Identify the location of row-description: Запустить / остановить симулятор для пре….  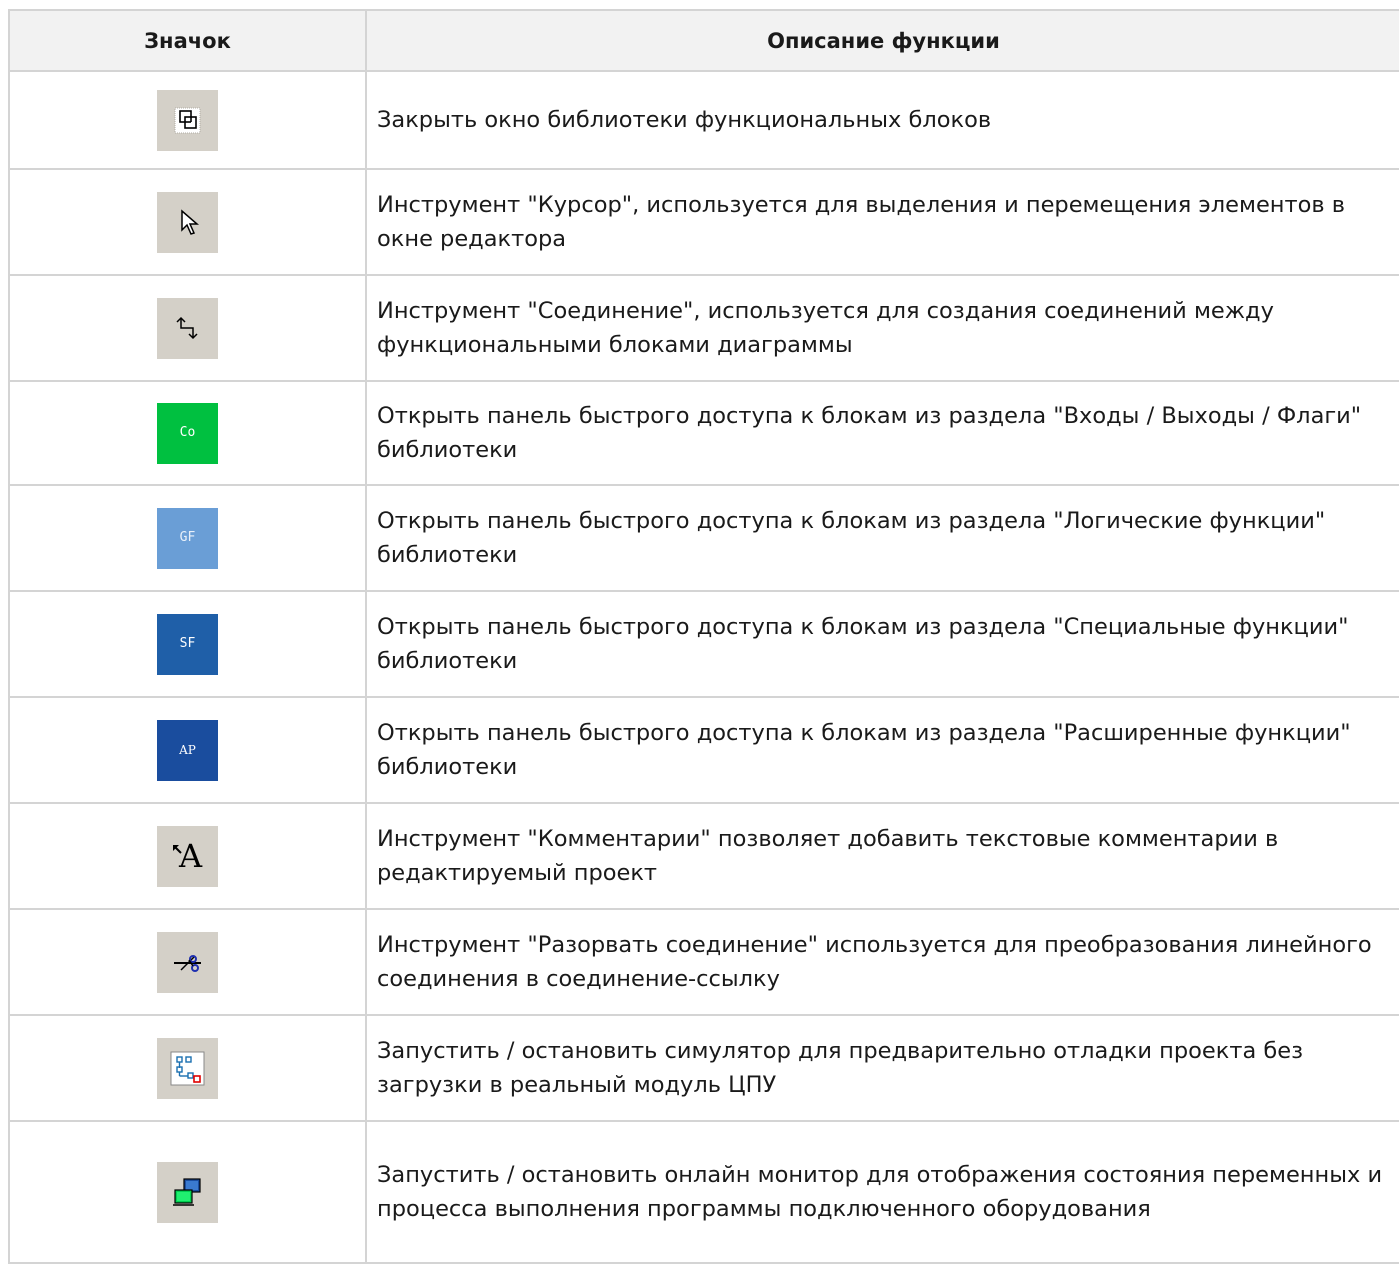
(882, 1068).